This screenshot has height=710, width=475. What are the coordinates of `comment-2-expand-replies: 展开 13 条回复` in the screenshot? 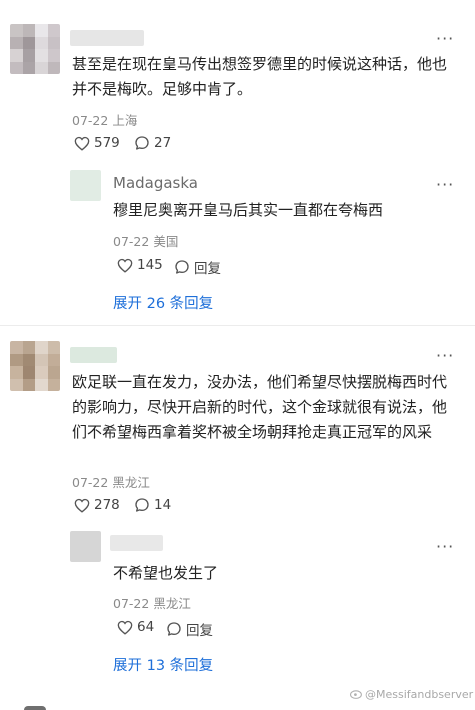 It's located at (163, 664).